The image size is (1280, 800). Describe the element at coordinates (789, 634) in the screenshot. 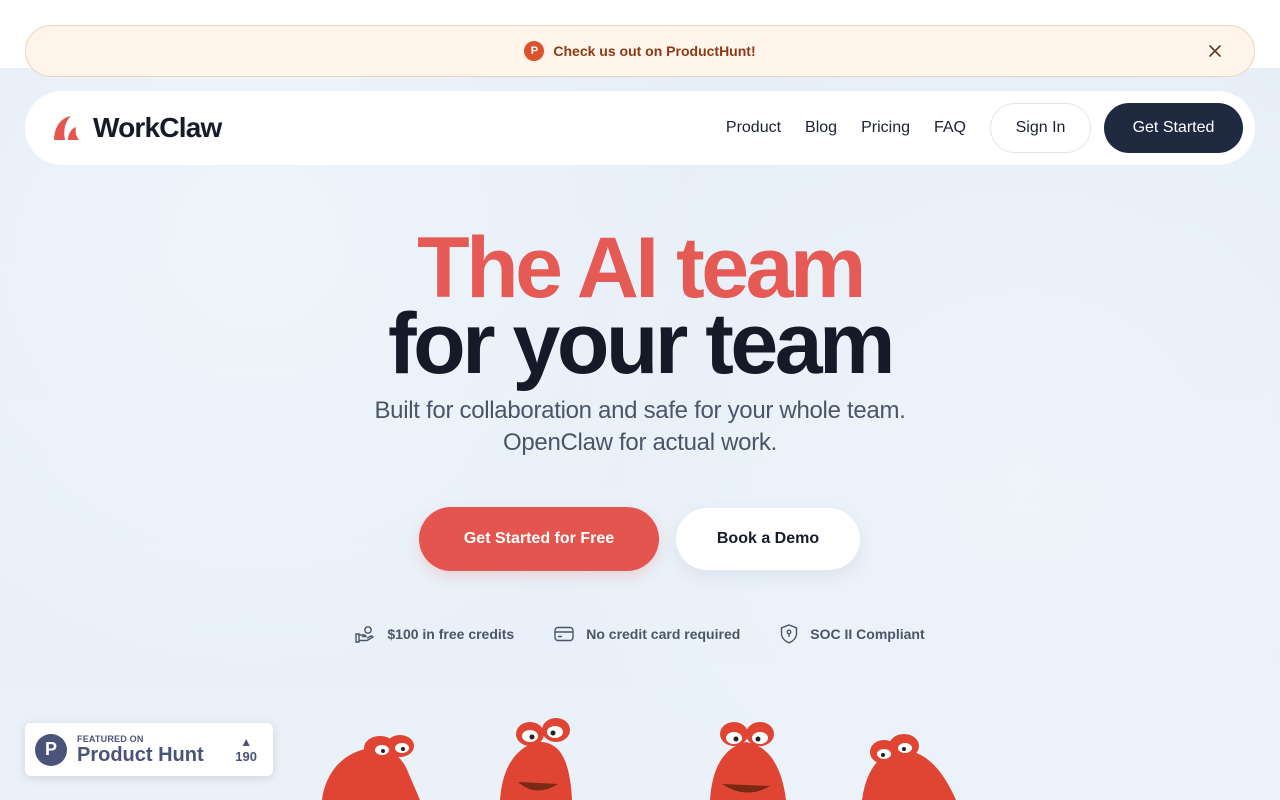

I see `shield-icon` at that location.